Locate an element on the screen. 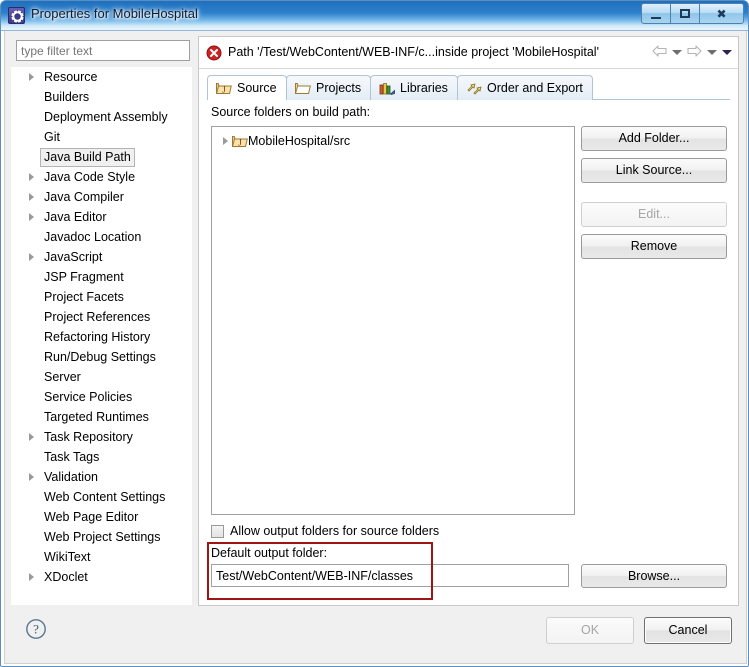 This screenshot has width=749, height=667. sidebar-item-java-editor: Java Editor is located at coordinates (101, 217).